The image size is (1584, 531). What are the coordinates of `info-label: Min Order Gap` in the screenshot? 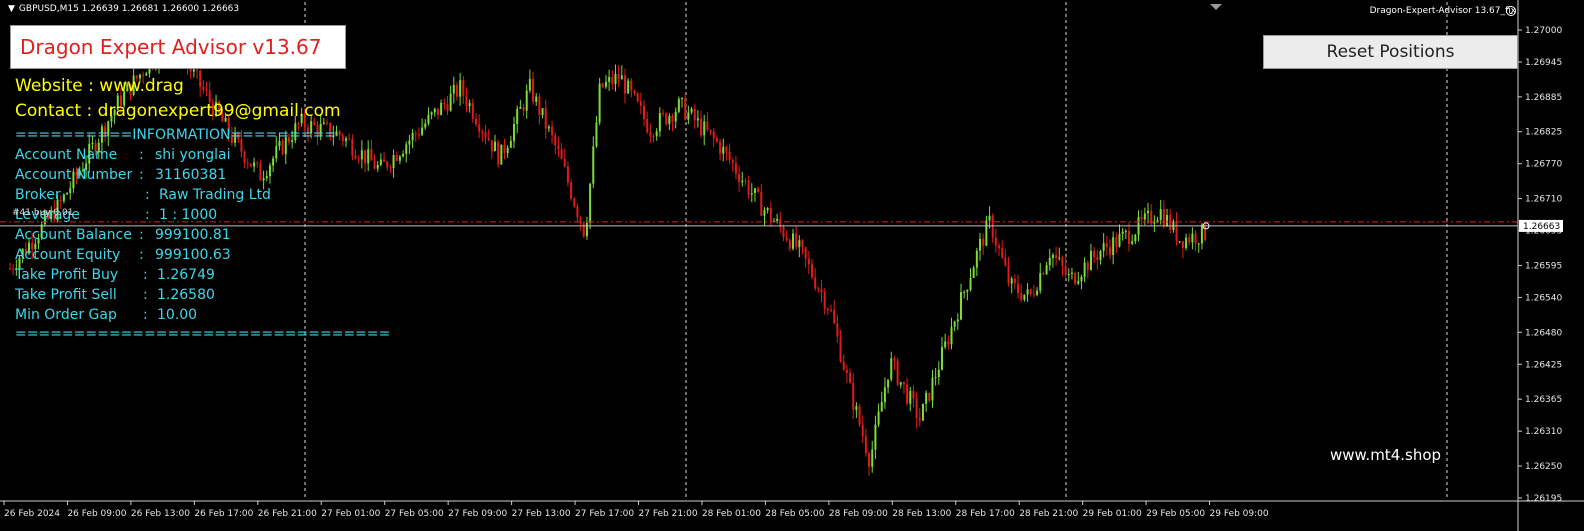 It's located at (66, 315).